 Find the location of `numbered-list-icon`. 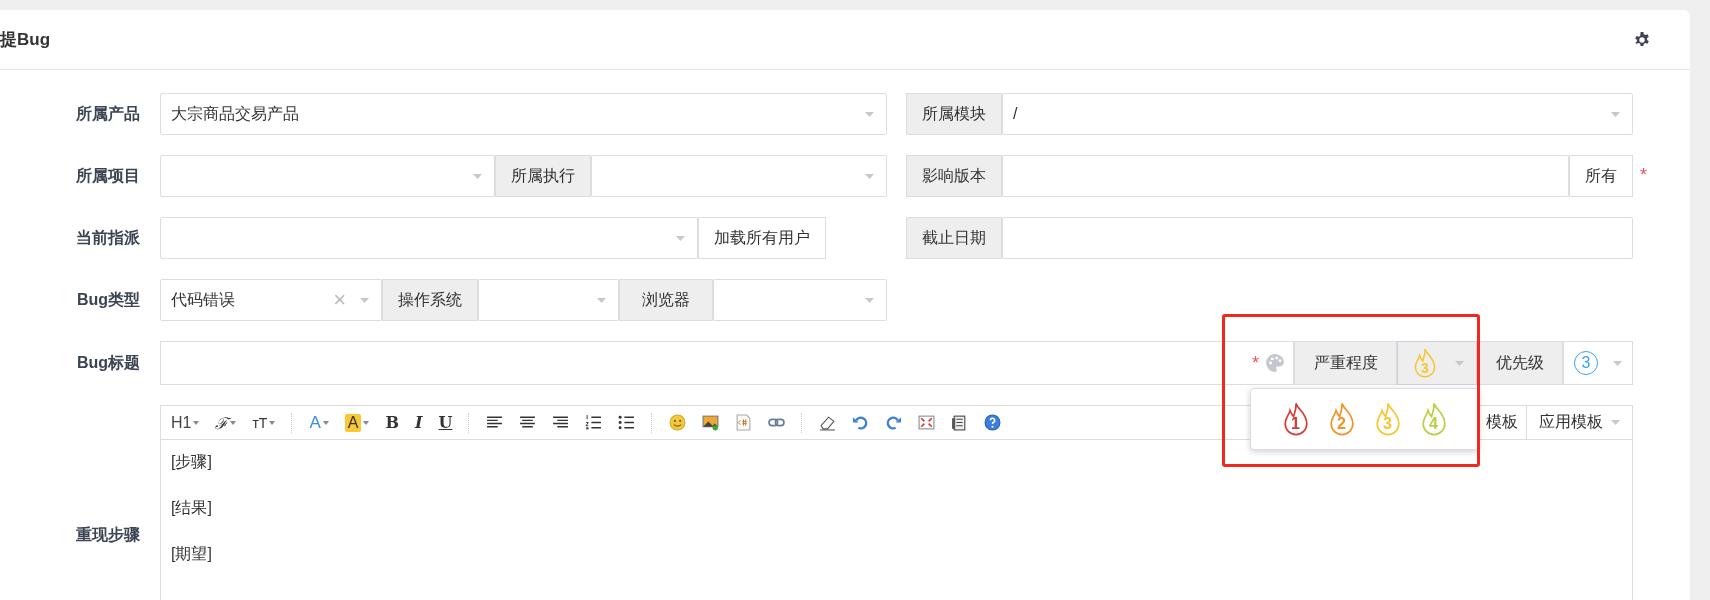

numbered-list-icon is located at coordinates (594, 422).